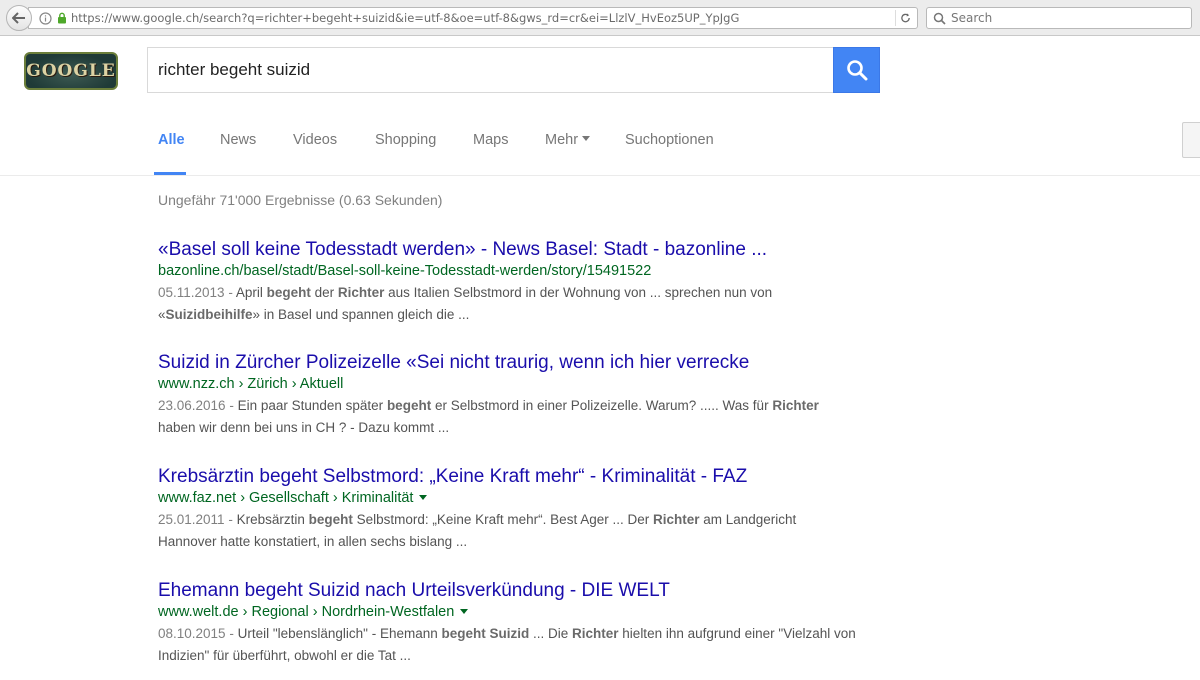  What do you see at coordinates (1191, 140) in the screenshot?
I see `settings-button` at bounding box center [1191, 140].